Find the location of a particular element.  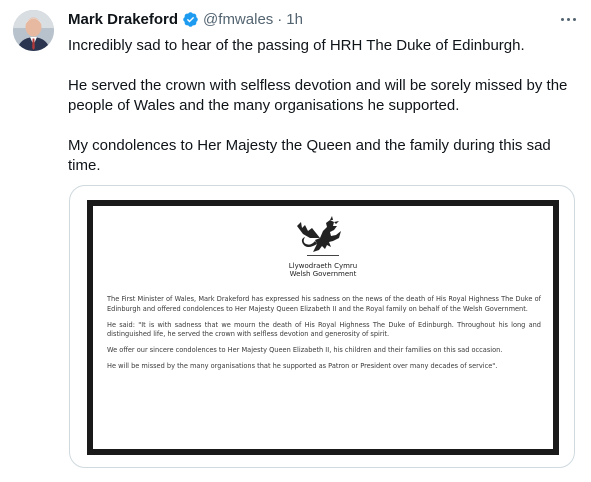

gov-name-welsh: Llywodraeth Cymru is located at coordinates (323, 266).